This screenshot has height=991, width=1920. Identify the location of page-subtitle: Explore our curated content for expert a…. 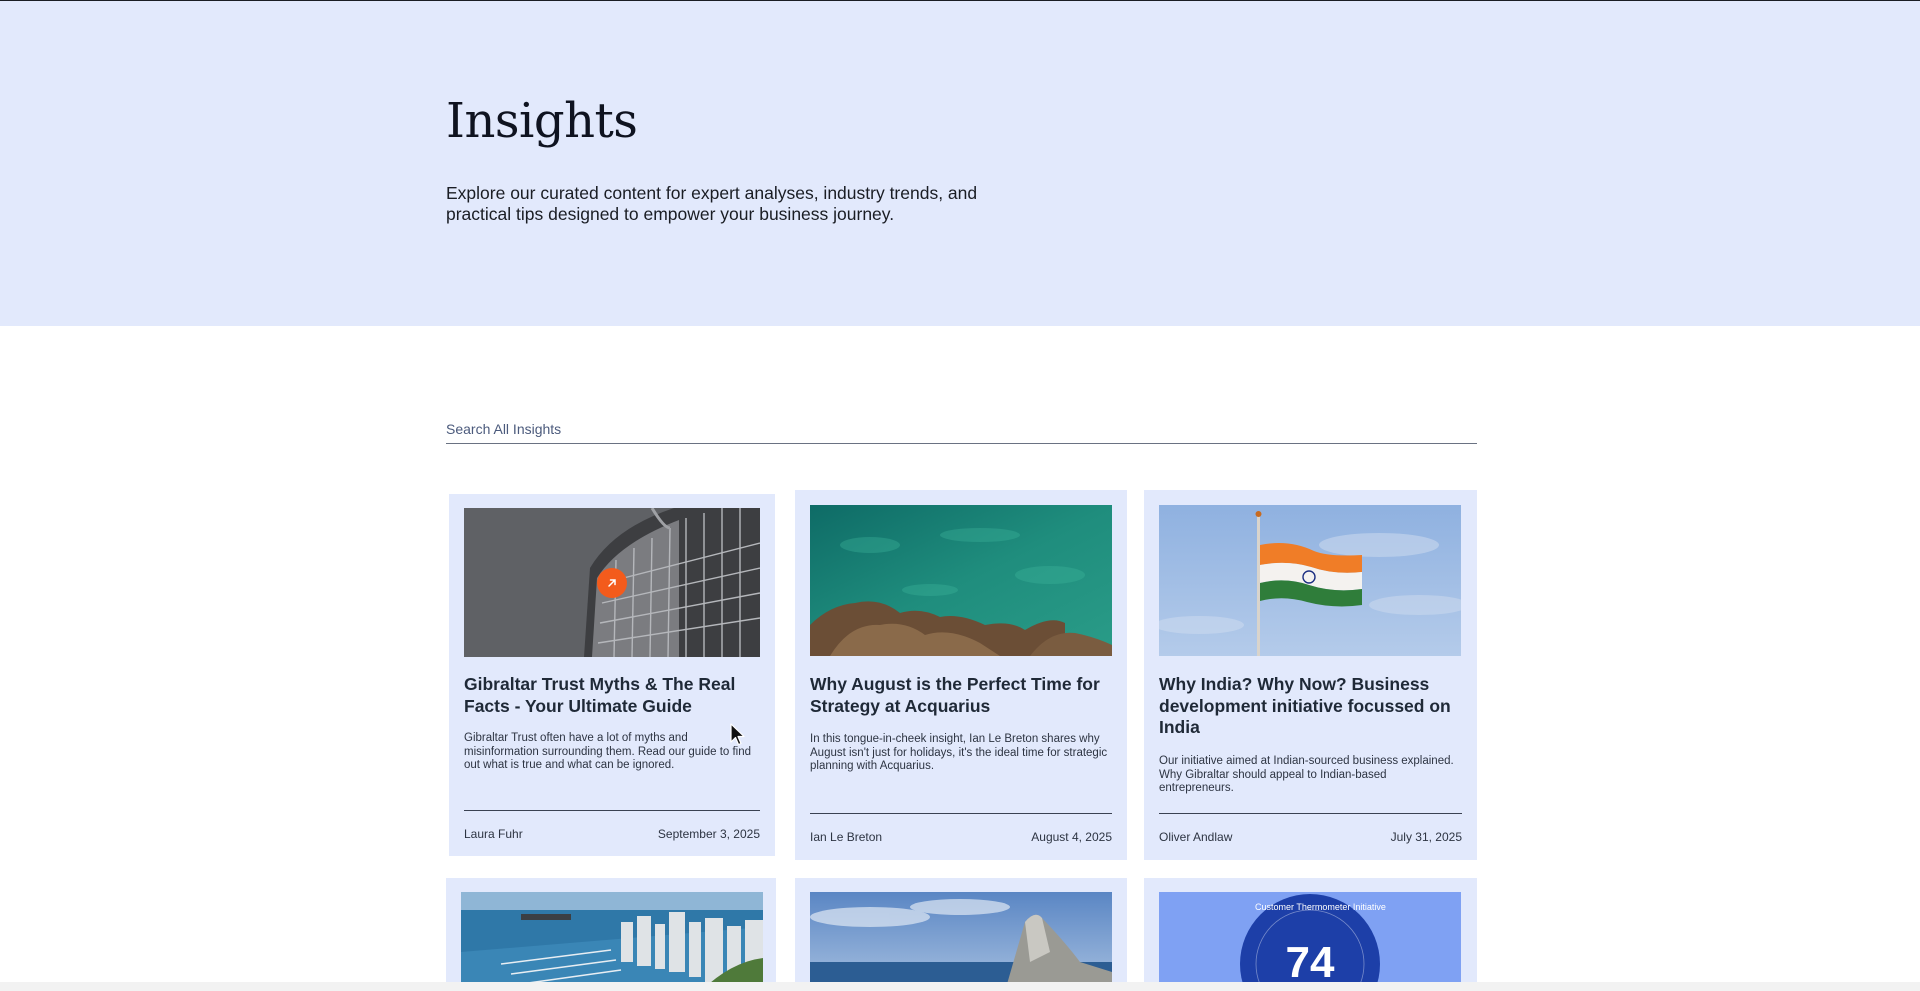
(712, 203).